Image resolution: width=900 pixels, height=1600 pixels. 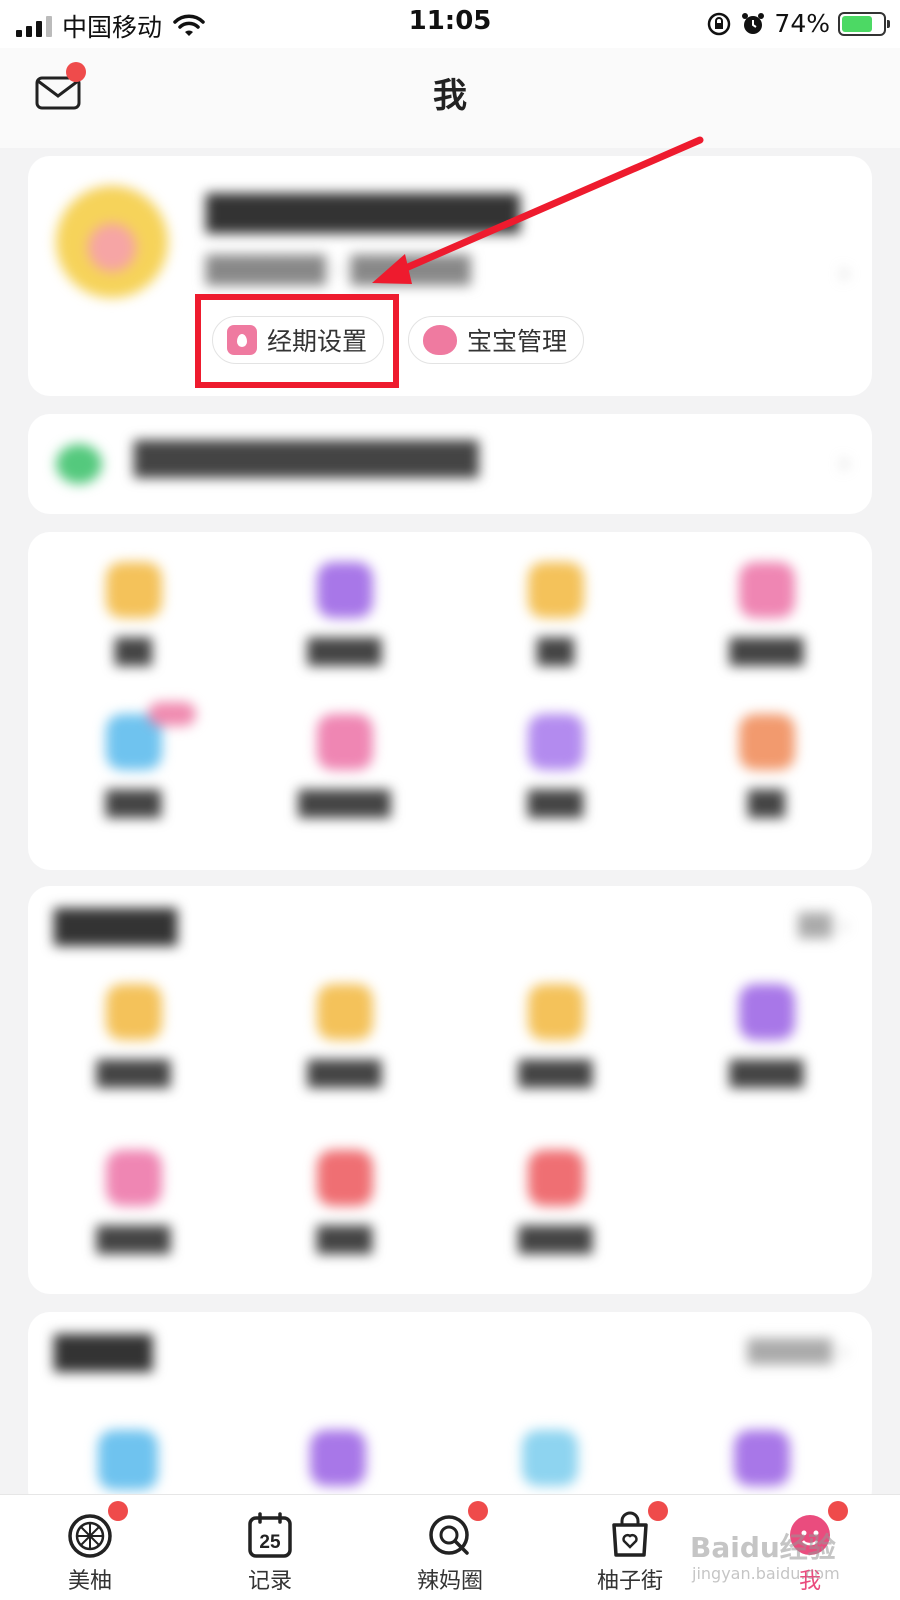 I want to click on invite-text: ██████████████, so click(x=306, y=459).